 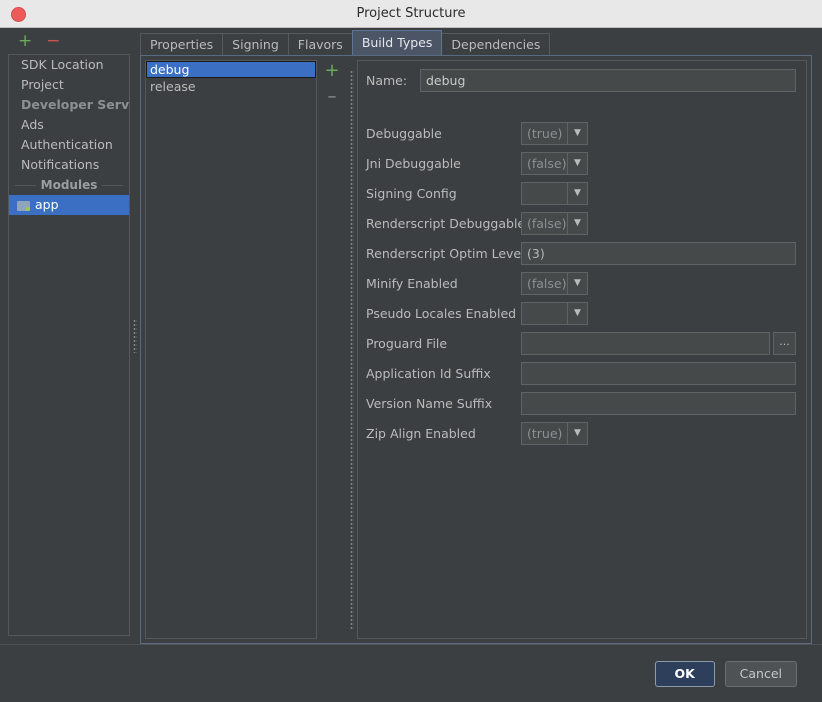 I want to click on modules-separator-label: Modules, so click(x=69, y=185).